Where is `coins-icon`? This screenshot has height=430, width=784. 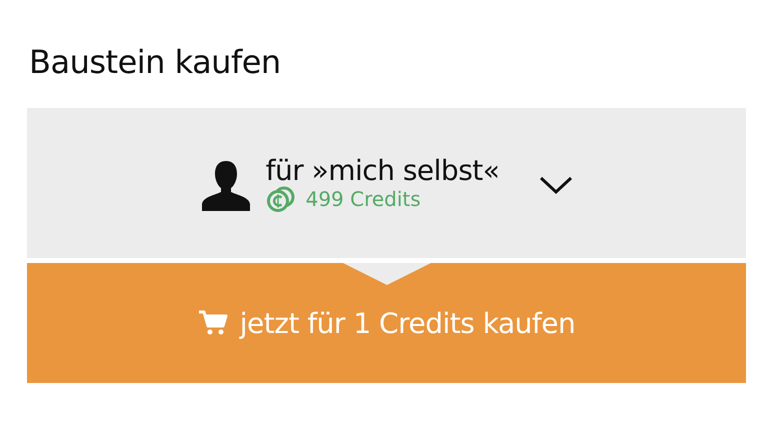
coins-icon is located at coordinates (281, 199).